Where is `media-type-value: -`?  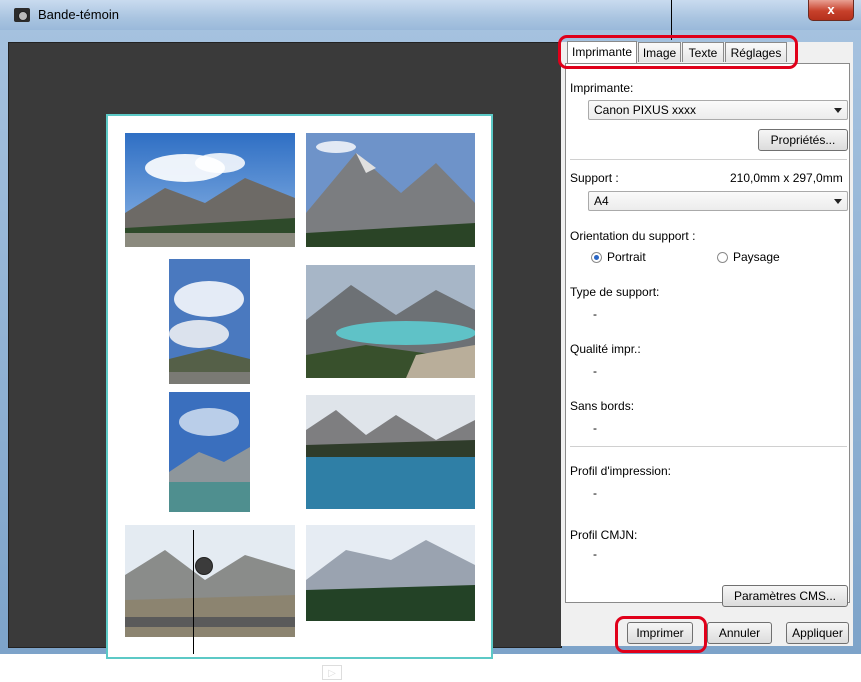
media-type-value: - is located at coordinates (595, 314).